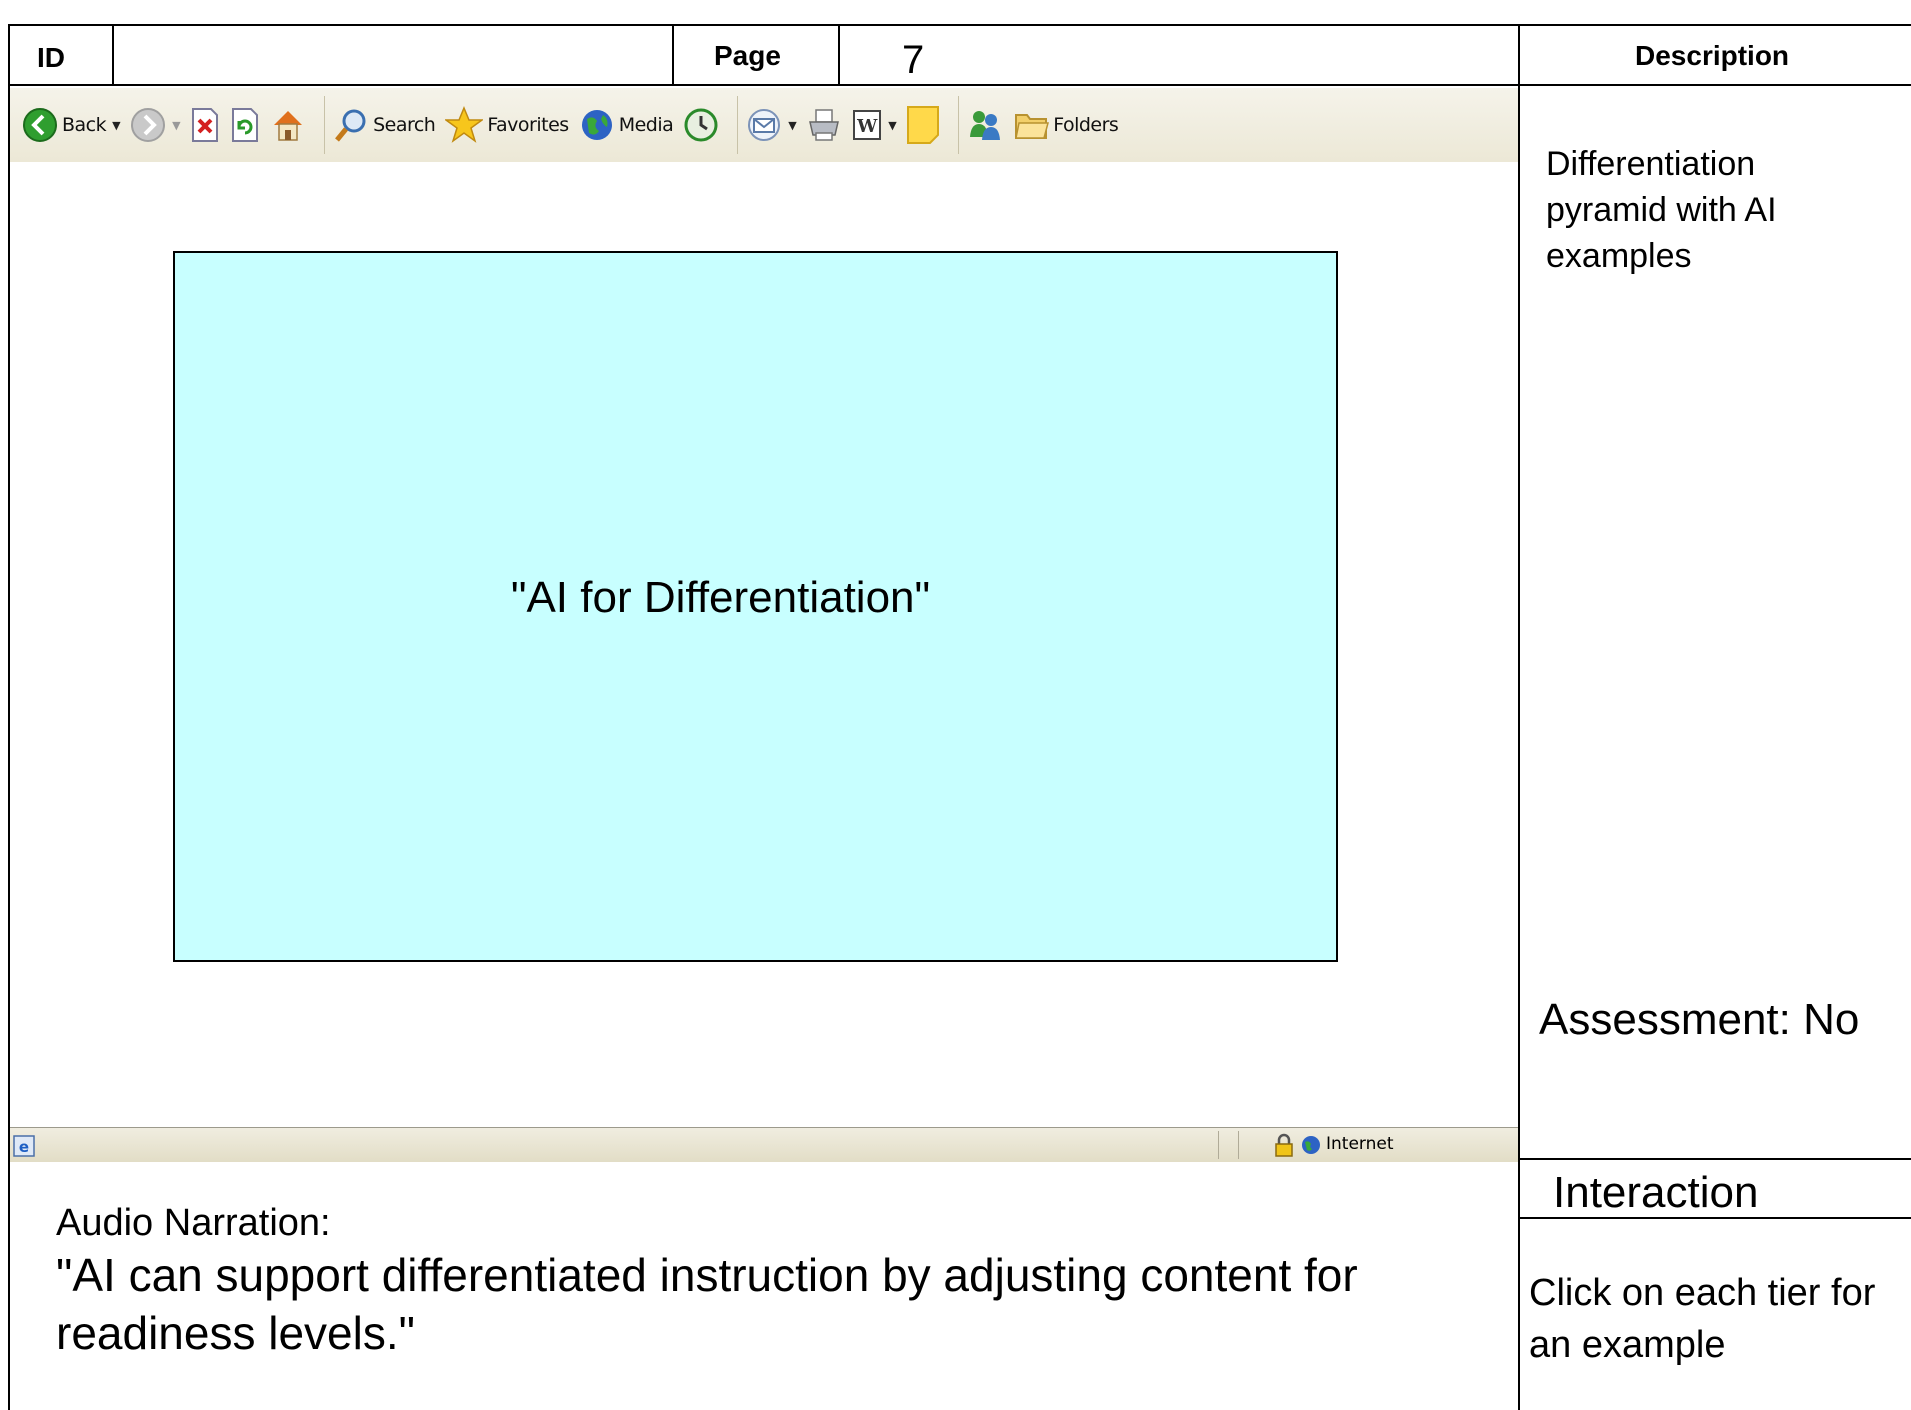 Image resolution: width=1911 pixels, height=1410 pixels. I want to click on refresh-icon, so click(245, 125).